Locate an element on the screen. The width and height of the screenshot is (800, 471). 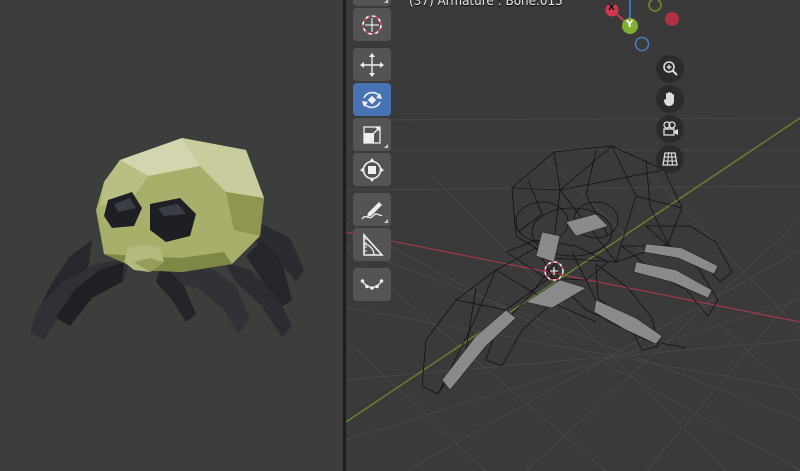
perspective-toggle-button is located at coordinates (670, 159).